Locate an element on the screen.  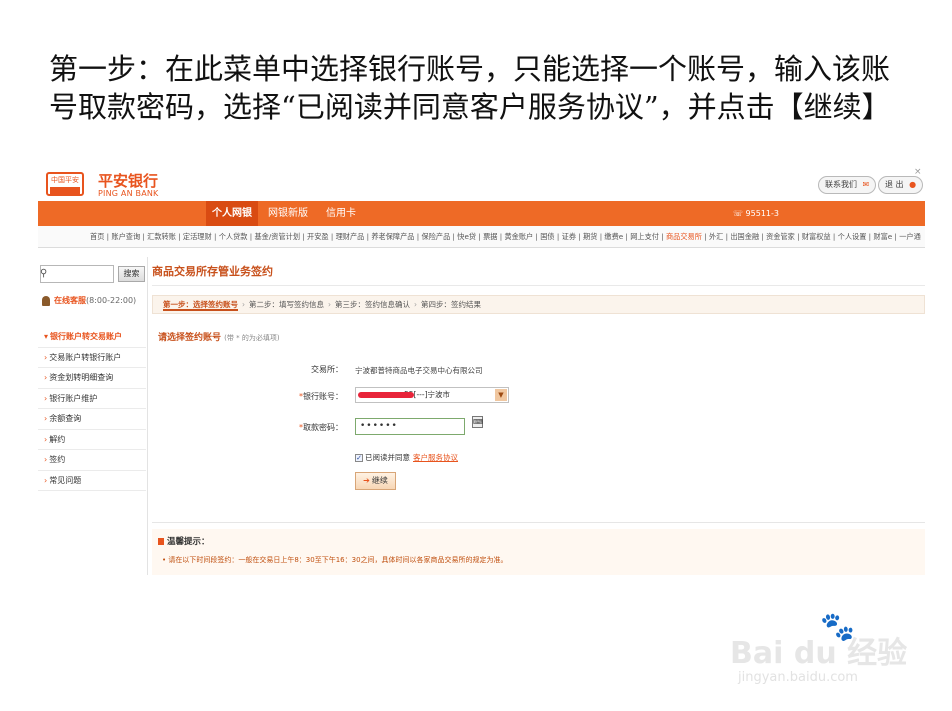
subnav-item: 票据 is located at coordinates (490, 236).